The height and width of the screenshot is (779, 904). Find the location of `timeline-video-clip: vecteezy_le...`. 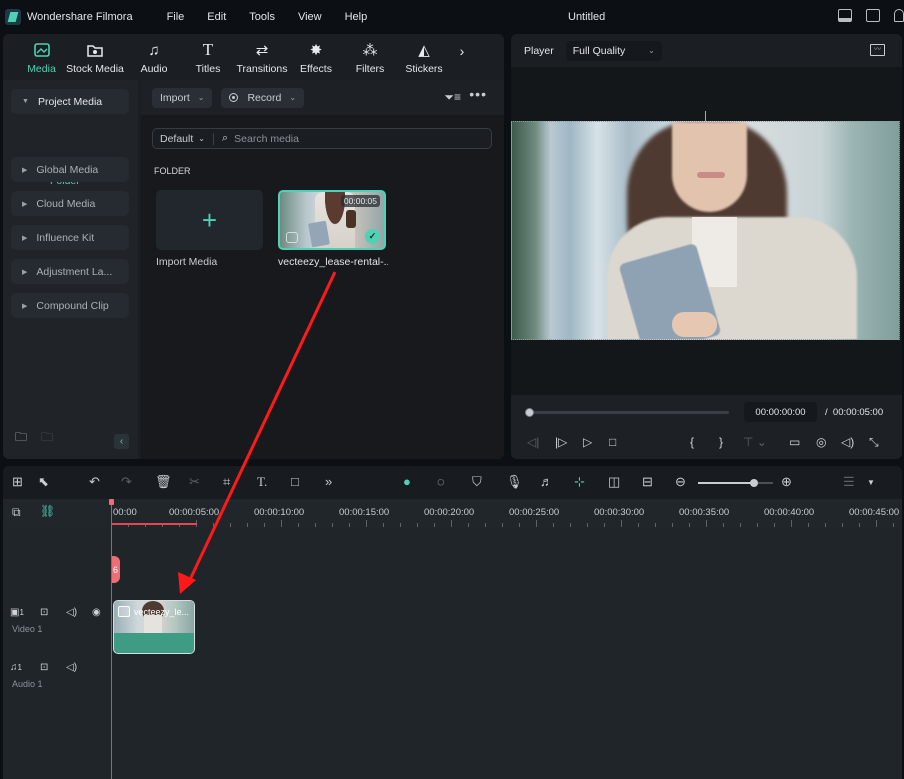

timeline-video-clip: vecteezy_le... is located at coordinates (154, 627).